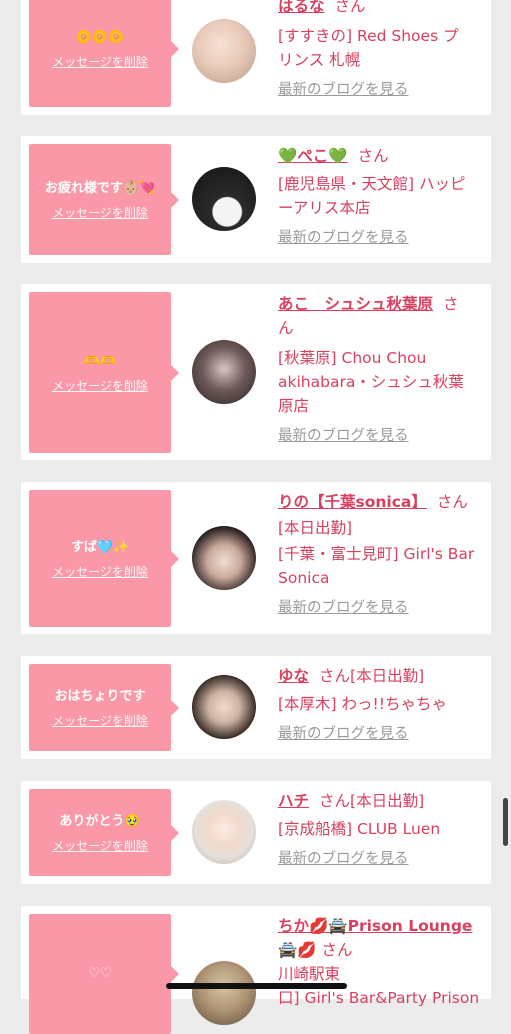  I want to click on message-bubble: すば🩵✨ メッセージを削除, so click(104, 558).